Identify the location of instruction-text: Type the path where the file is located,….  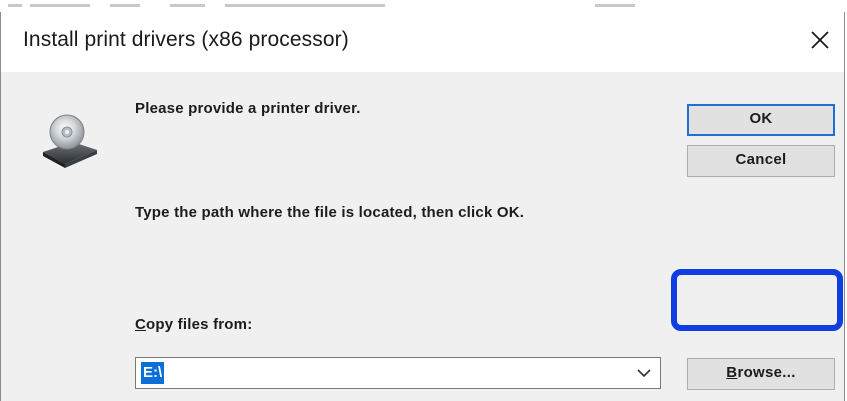
(330, 212).